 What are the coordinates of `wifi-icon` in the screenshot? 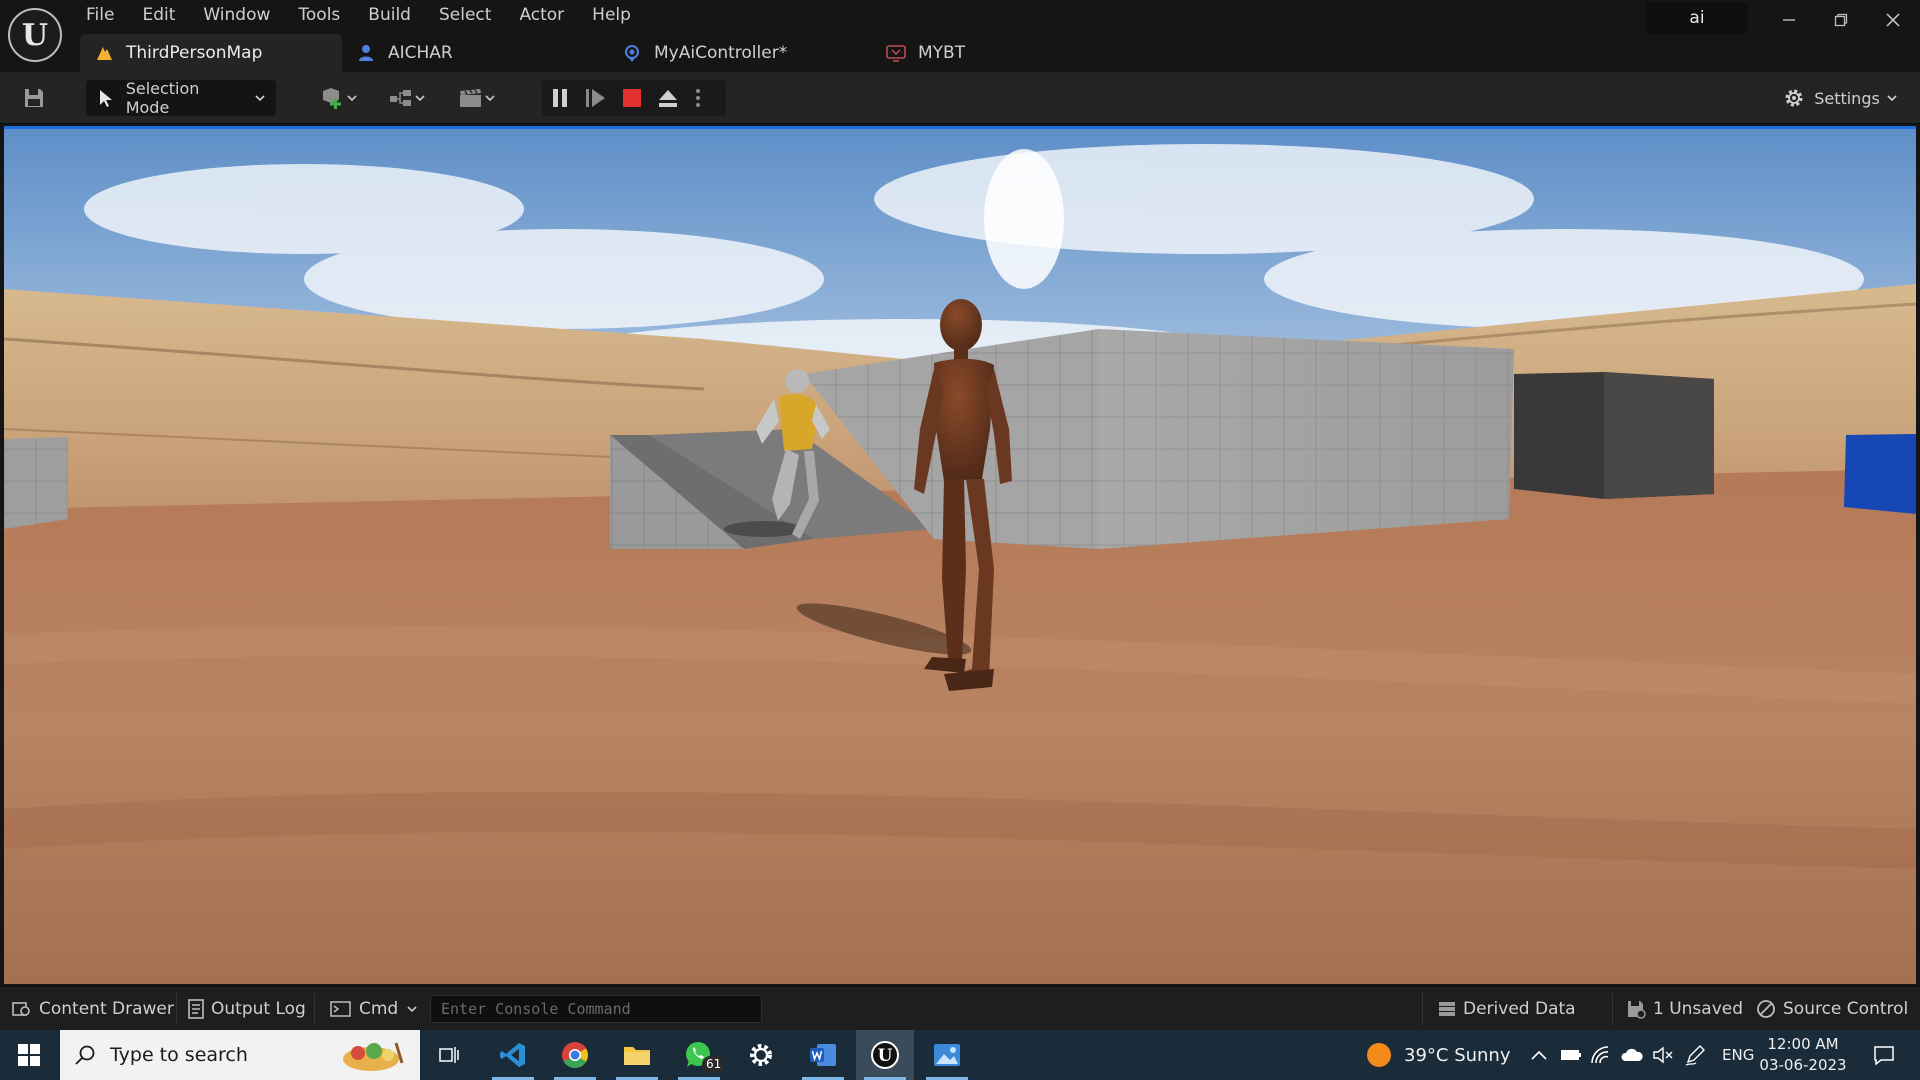 It's located at (1600, 1055).